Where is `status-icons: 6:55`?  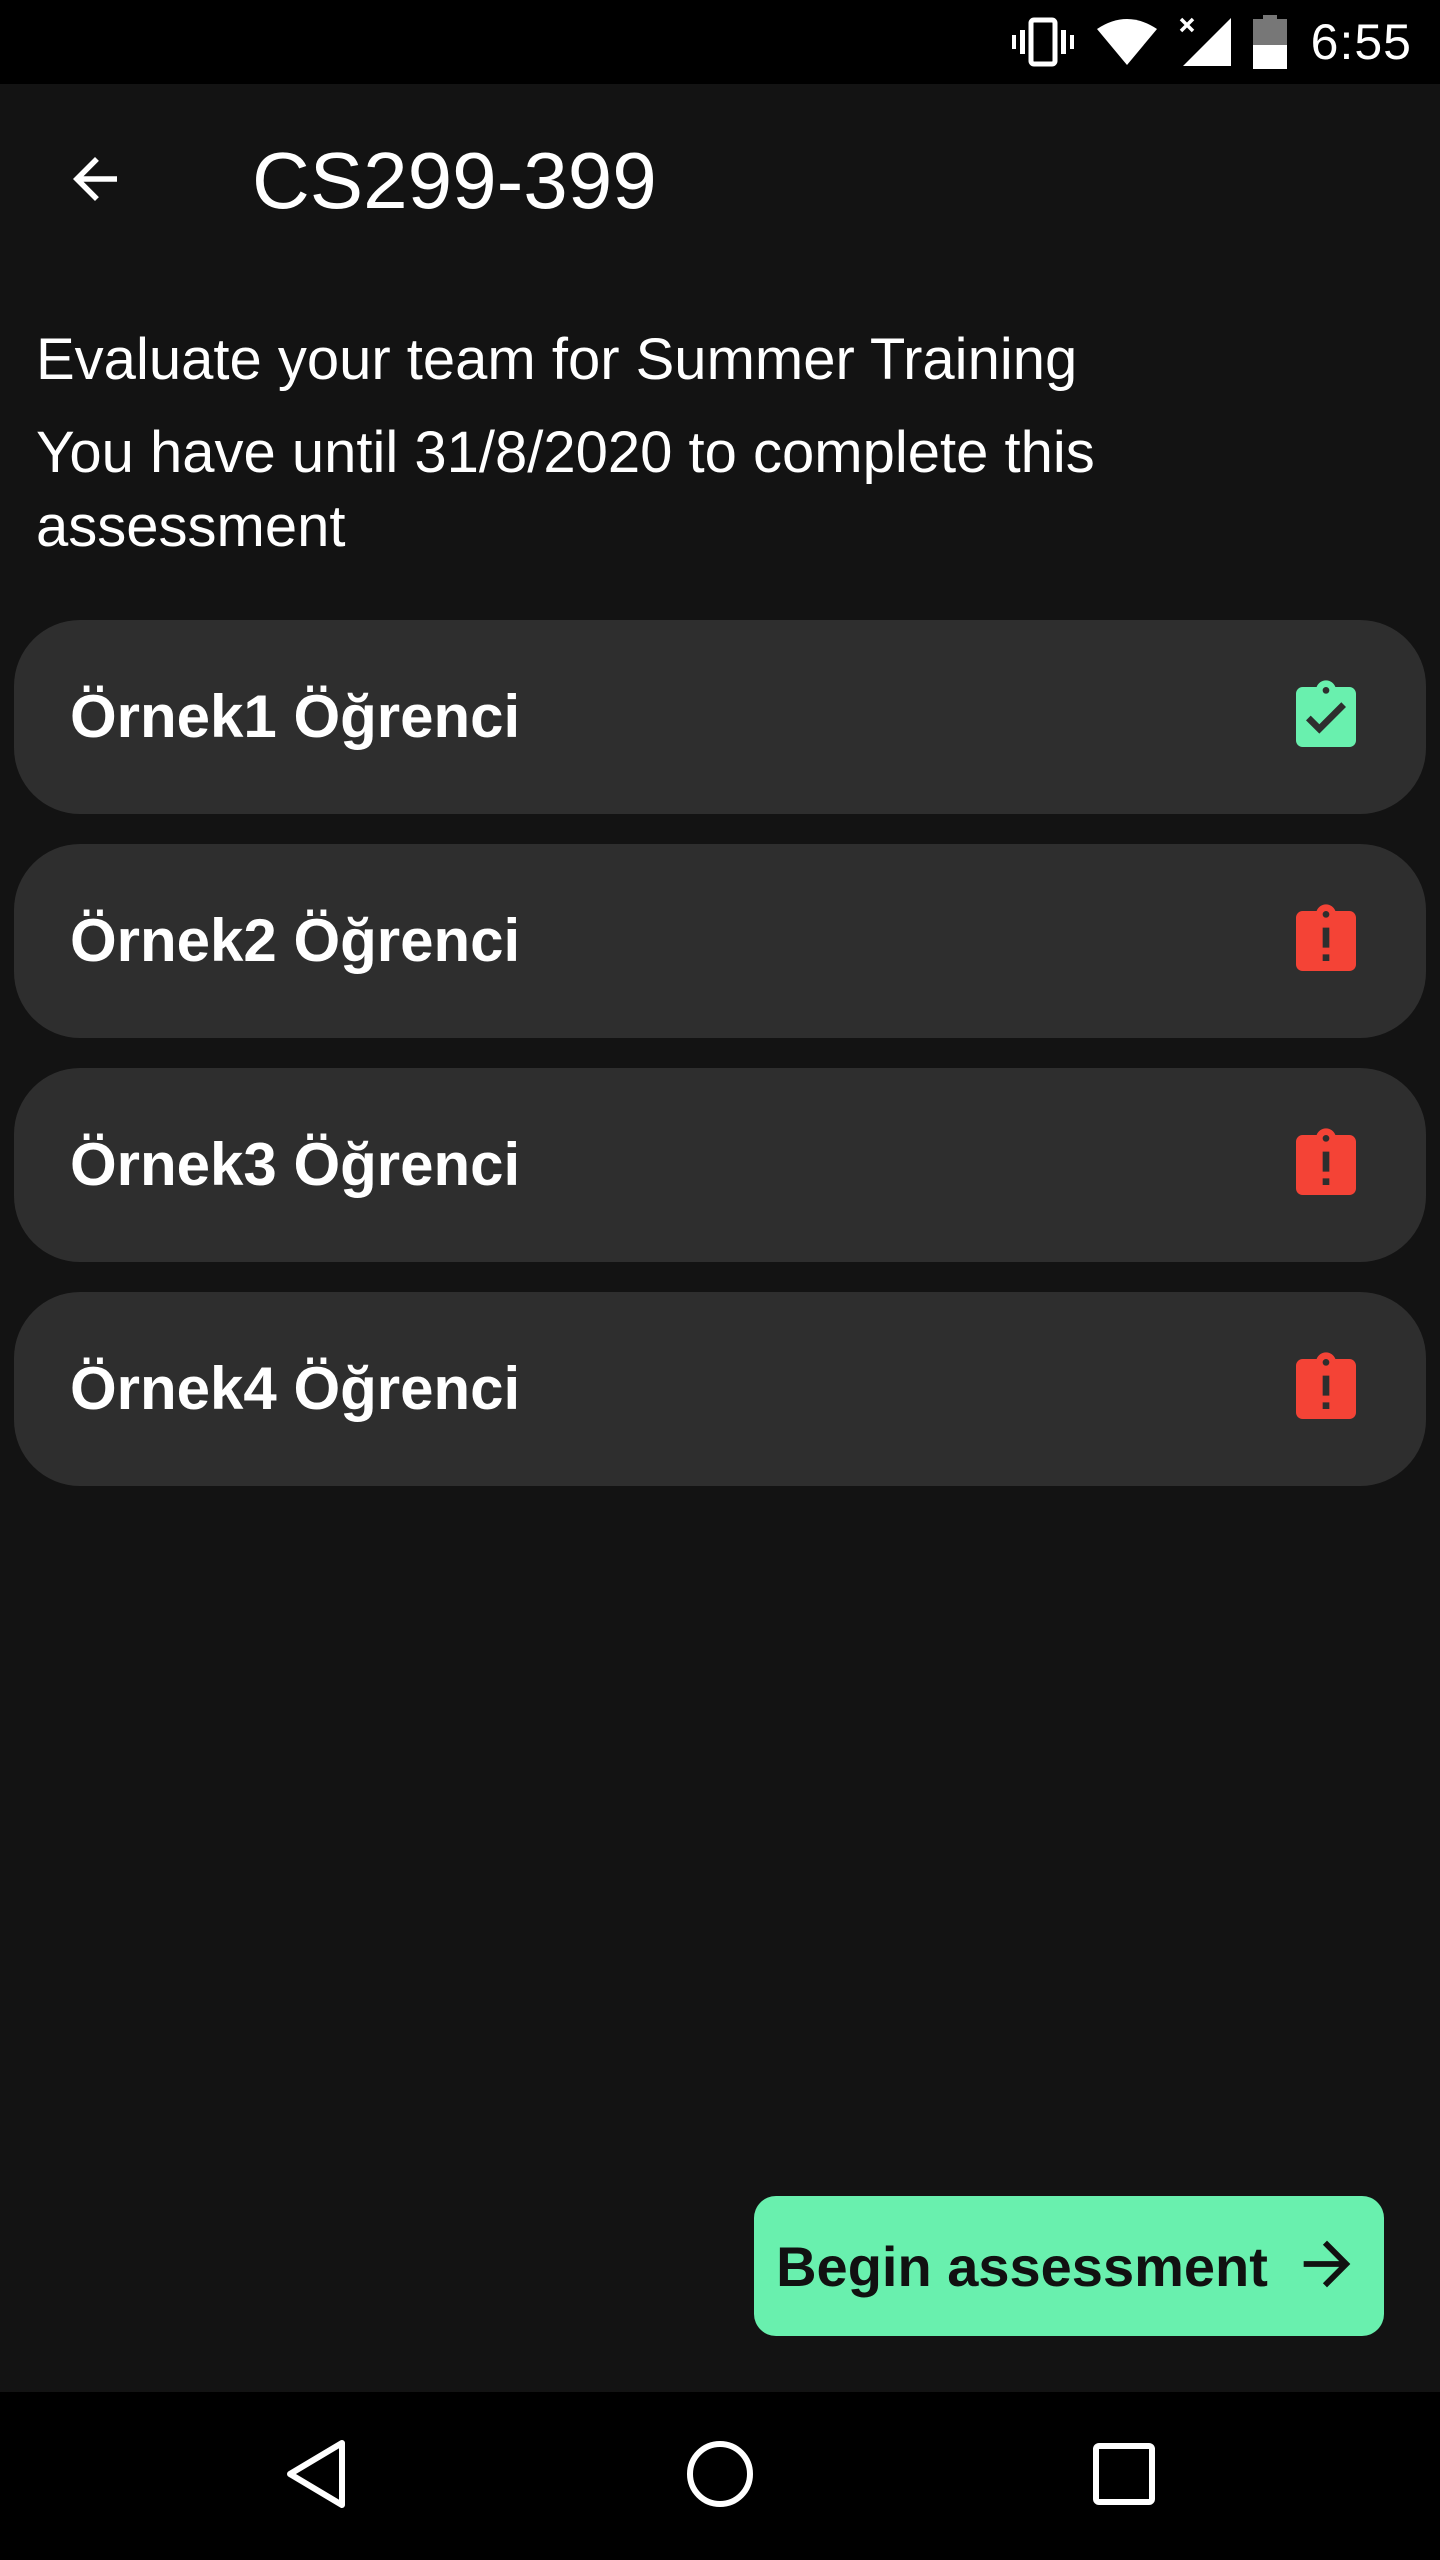
status-icons: 6:55 is located at coordinates (1211, 42).